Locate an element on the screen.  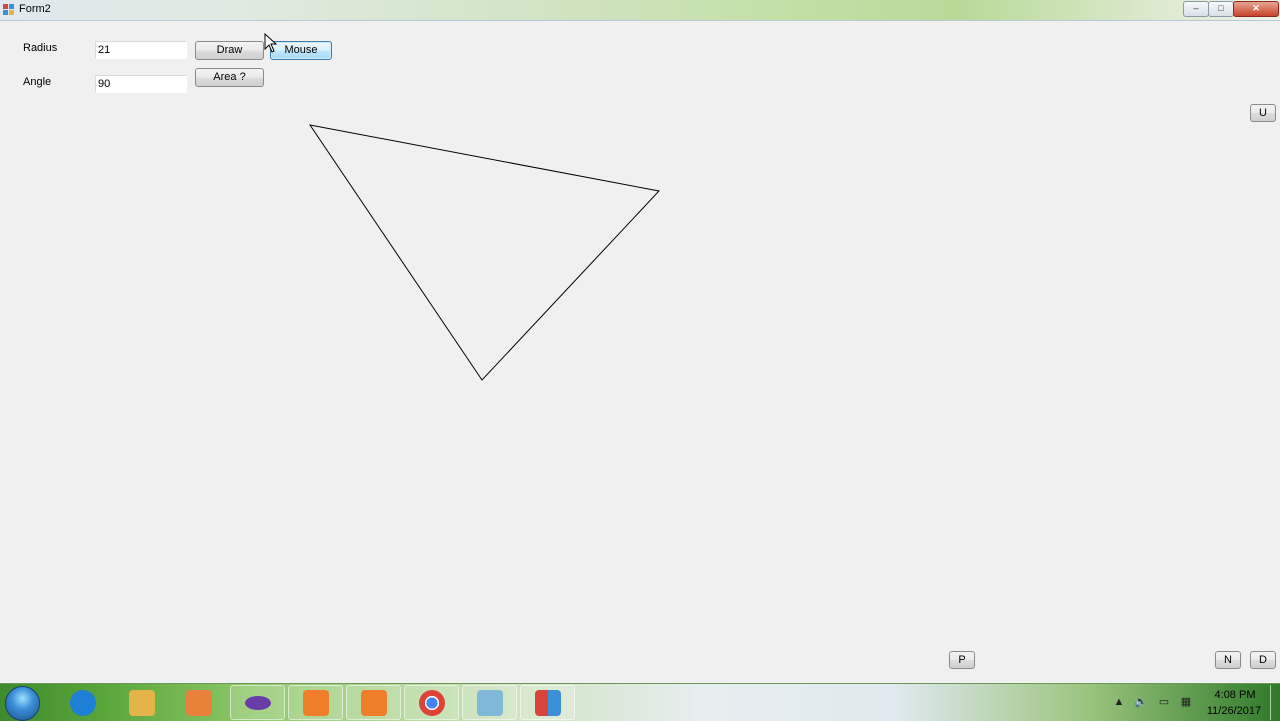
taskbar-item-media is located at coordinates (198, 702).